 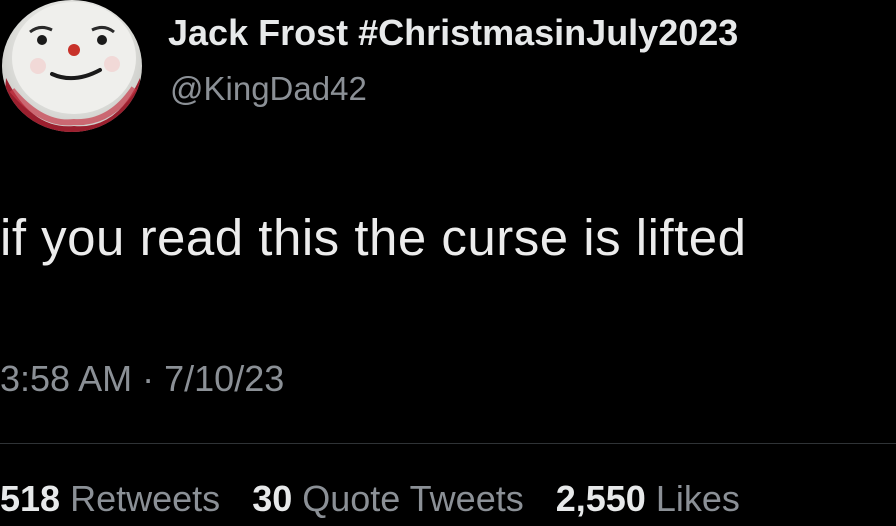 I want to click on likes-label: Likes, so click(x=697, y=498).